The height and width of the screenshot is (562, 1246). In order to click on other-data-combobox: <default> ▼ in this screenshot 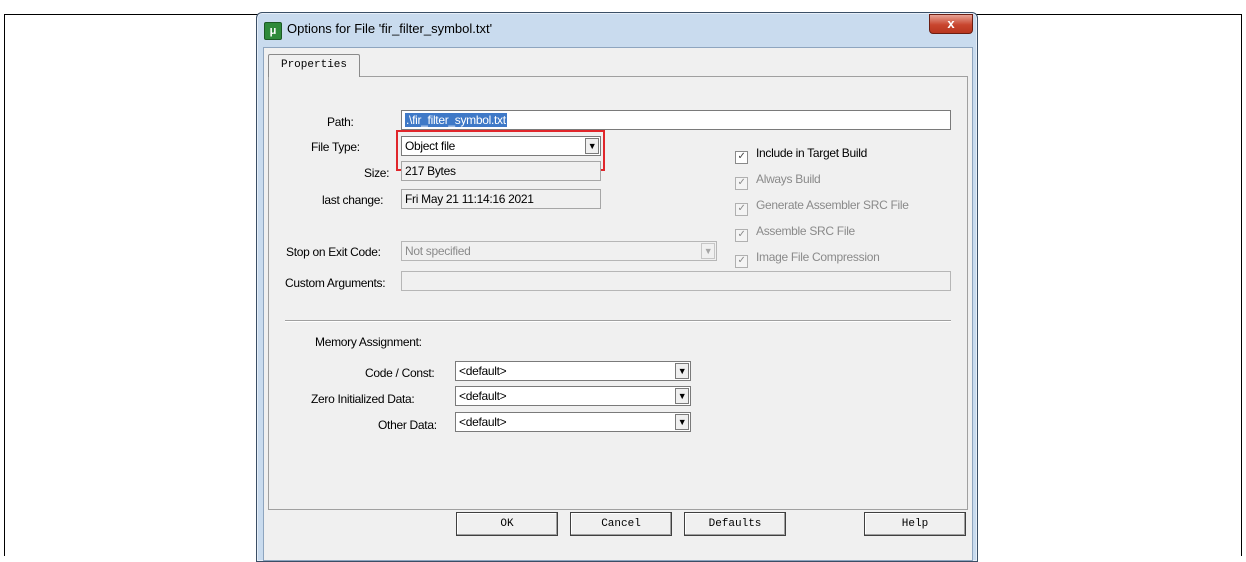, I will do `click(573, 422)`.